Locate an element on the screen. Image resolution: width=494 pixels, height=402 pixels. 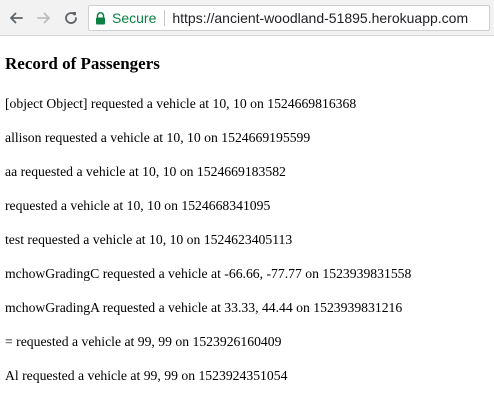
back-arrow-icon is located at coordinates (16, 18).